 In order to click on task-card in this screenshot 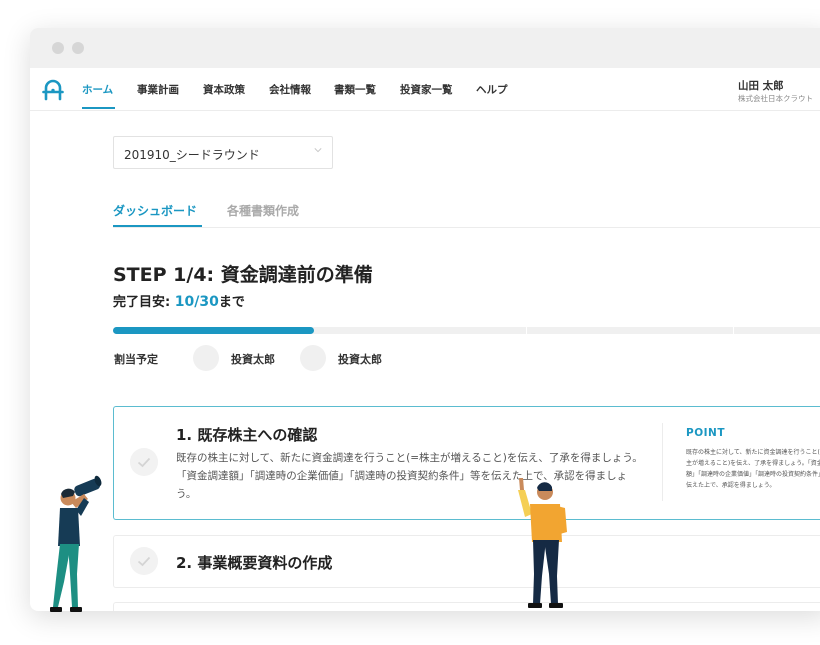, I will do `click(466, 606)`.